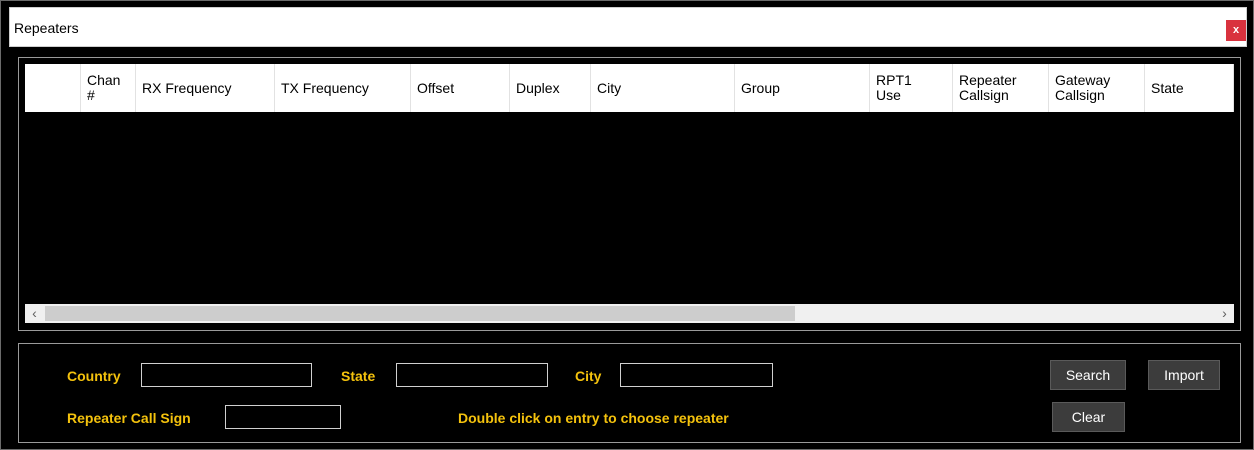 This screenshot has width=1254, height=450. What do you see at coordinates (94, 376) in the screenshot?
I see `country-label: Country` at bounding box center [94, 376].